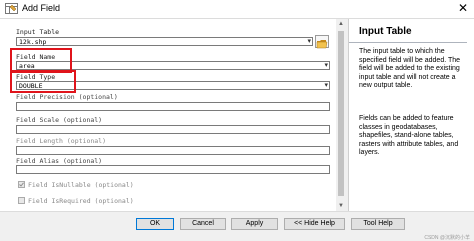 The image size is (474, 241). I want to click on tool-help-button: Tool Help, so click(378, 224).